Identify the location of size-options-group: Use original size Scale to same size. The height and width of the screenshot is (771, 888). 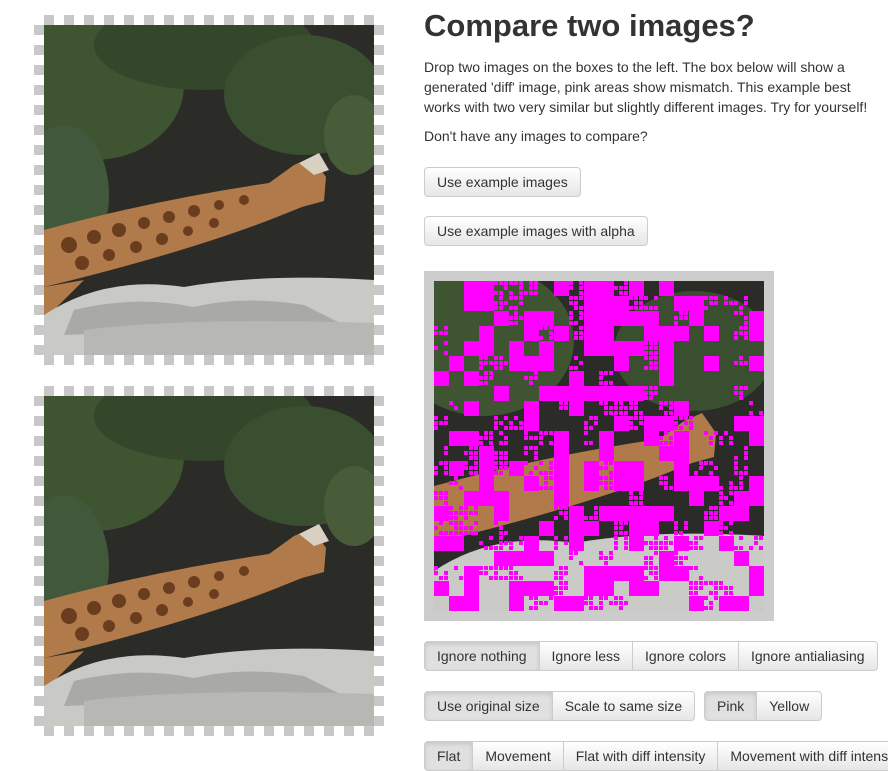
(560, 706).